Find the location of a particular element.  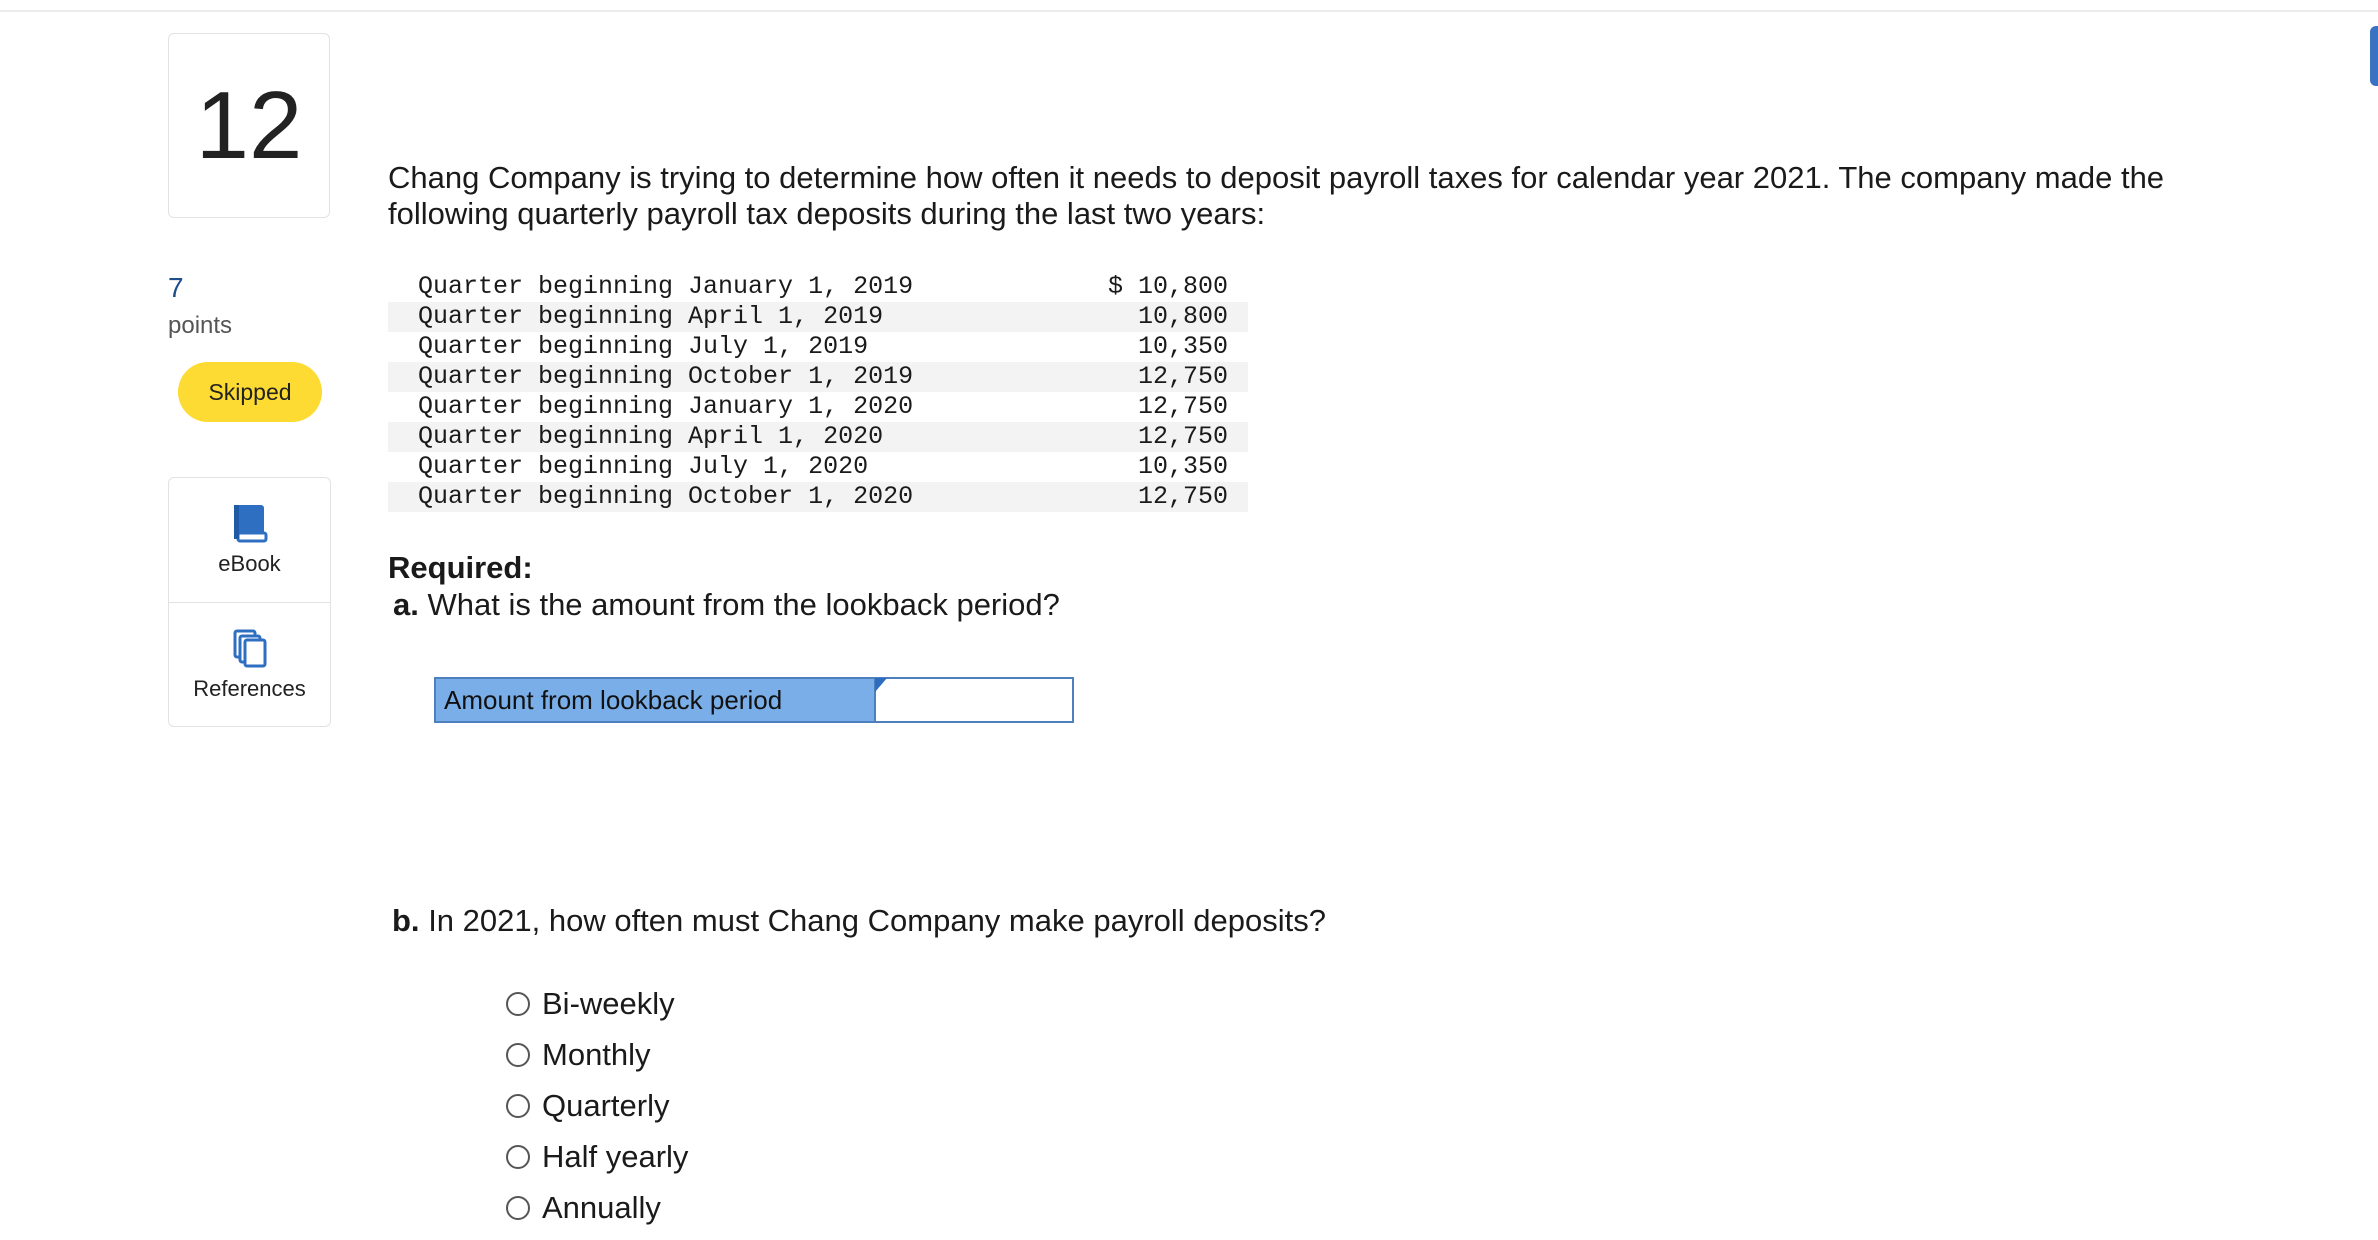

table-row: Quarter beginning April 1, 2020 12,750 is located at coordinates (818, 437).